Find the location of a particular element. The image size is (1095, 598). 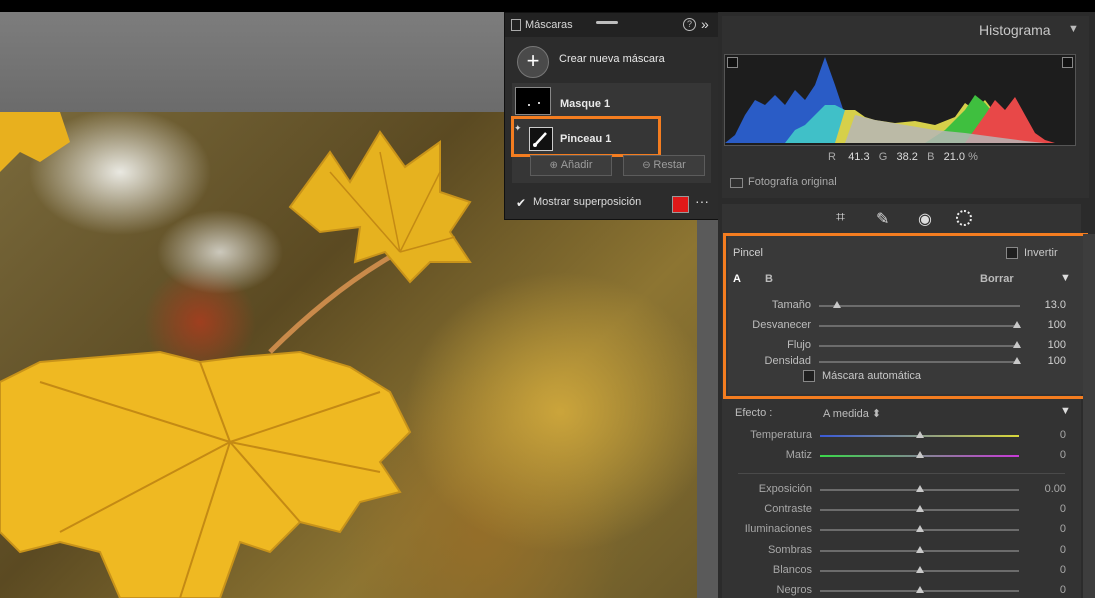

collapse-icon: » is located at coordinates (705, 24).